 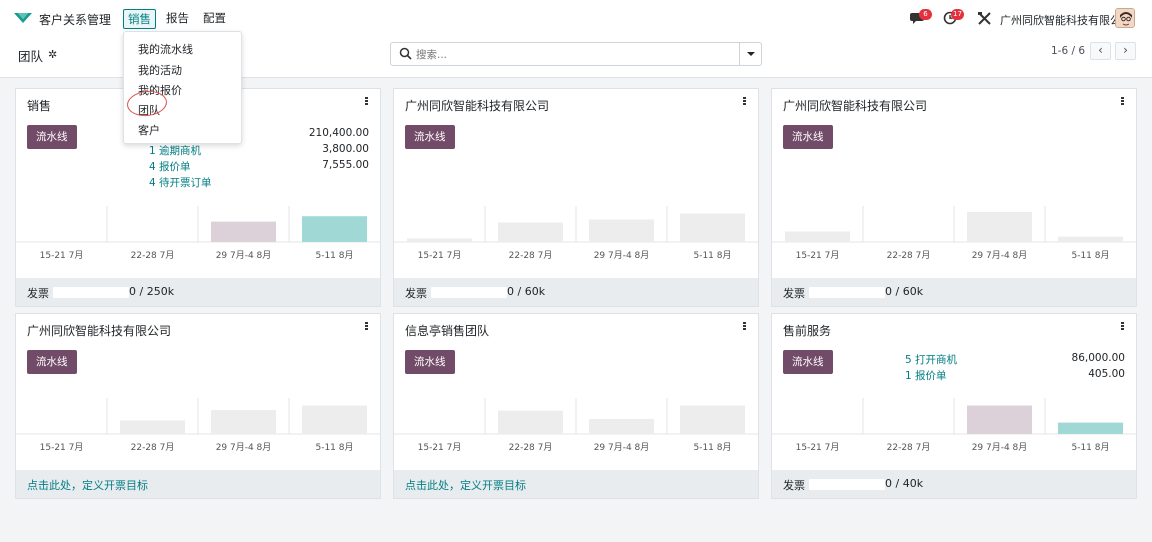 I want to click on search-options-toggle, so click(x=750, y=54).